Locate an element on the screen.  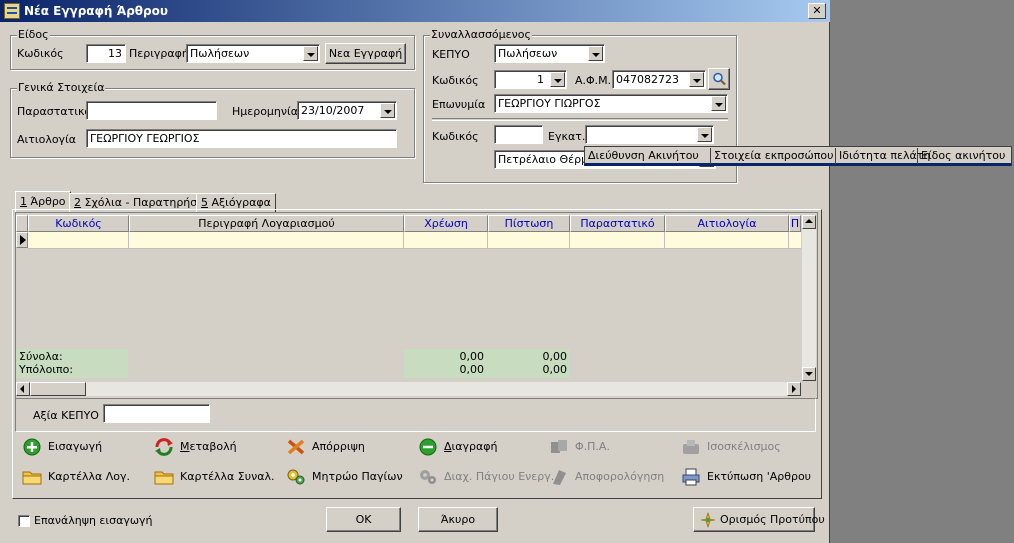
egkat-combo is located at coordinates (649, 134).